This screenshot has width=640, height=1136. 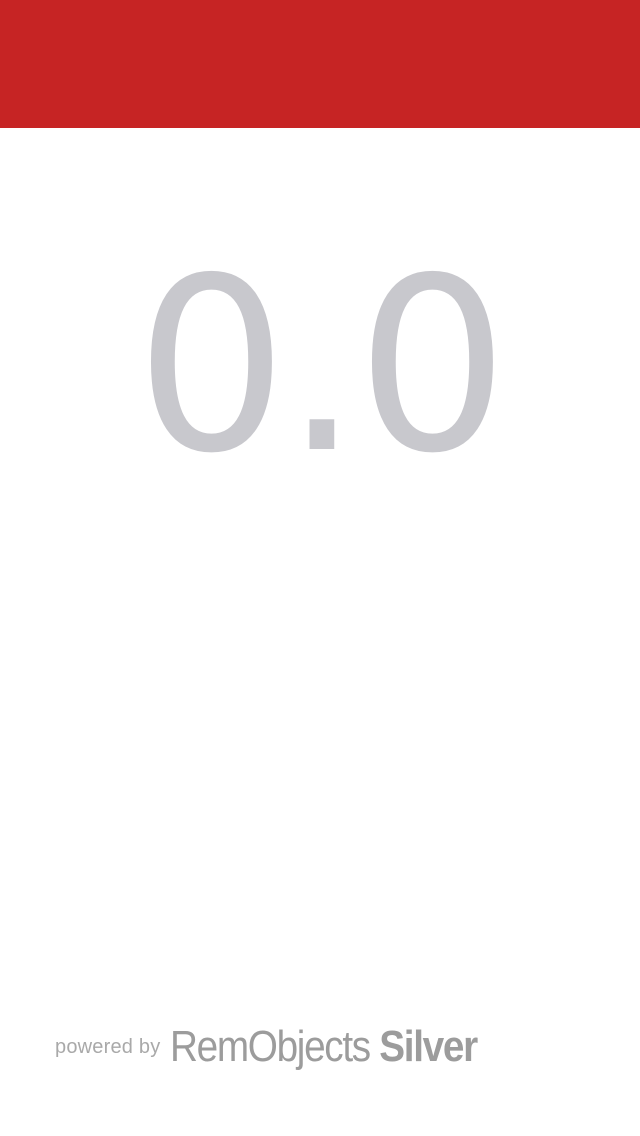 I want to click on brand-logo: RemObjects Silver, so click(x=324, y=1047).